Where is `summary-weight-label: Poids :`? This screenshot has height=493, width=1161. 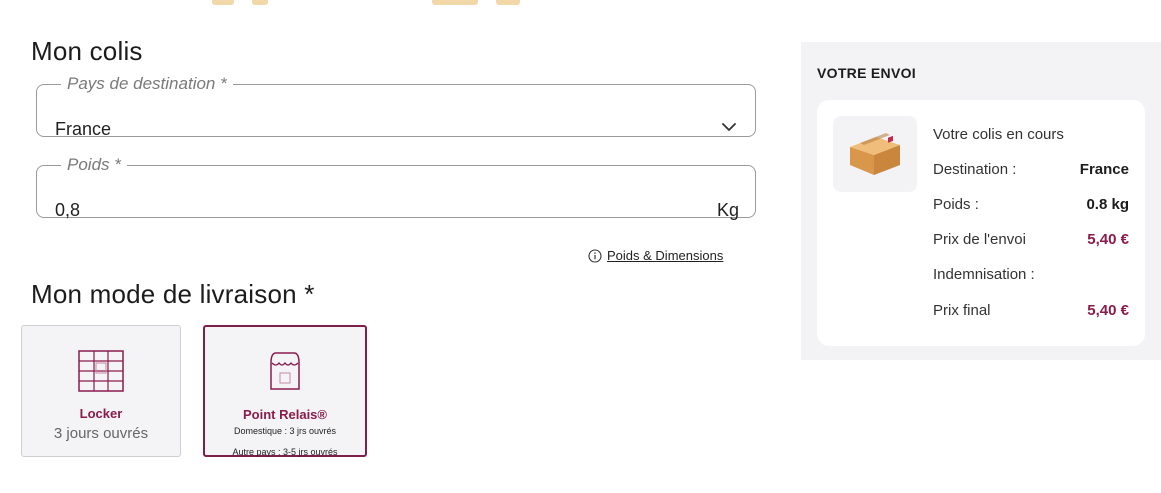 summary-weight-label: Poids : is located at coordinates (956, 204).